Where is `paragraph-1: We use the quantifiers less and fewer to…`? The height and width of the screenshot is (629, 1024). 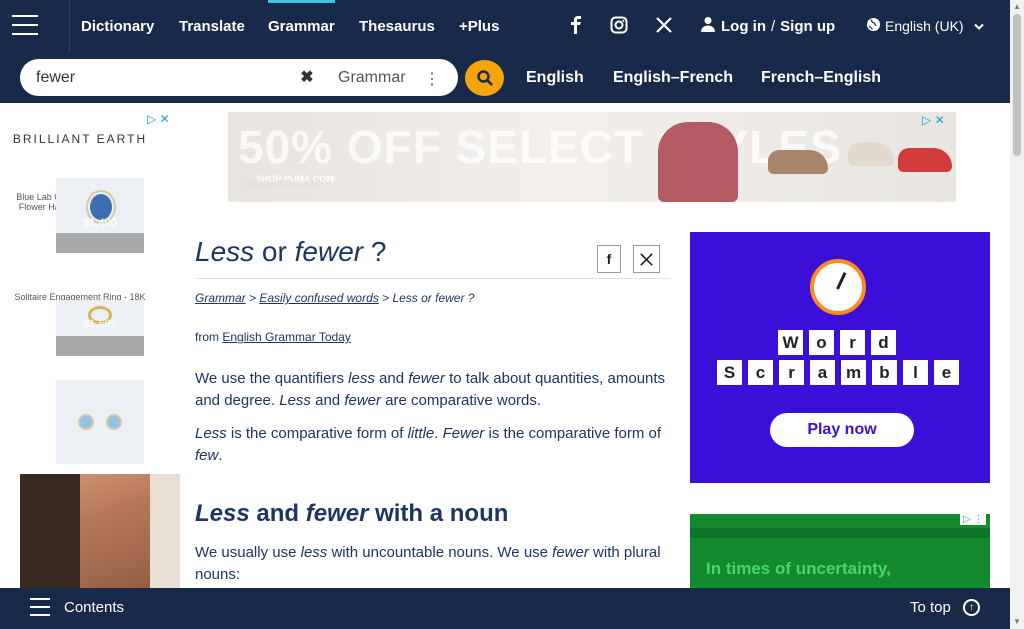 paragraph-1: We use the quantifiers less and fewer to… is located at coordinates (430, 389).